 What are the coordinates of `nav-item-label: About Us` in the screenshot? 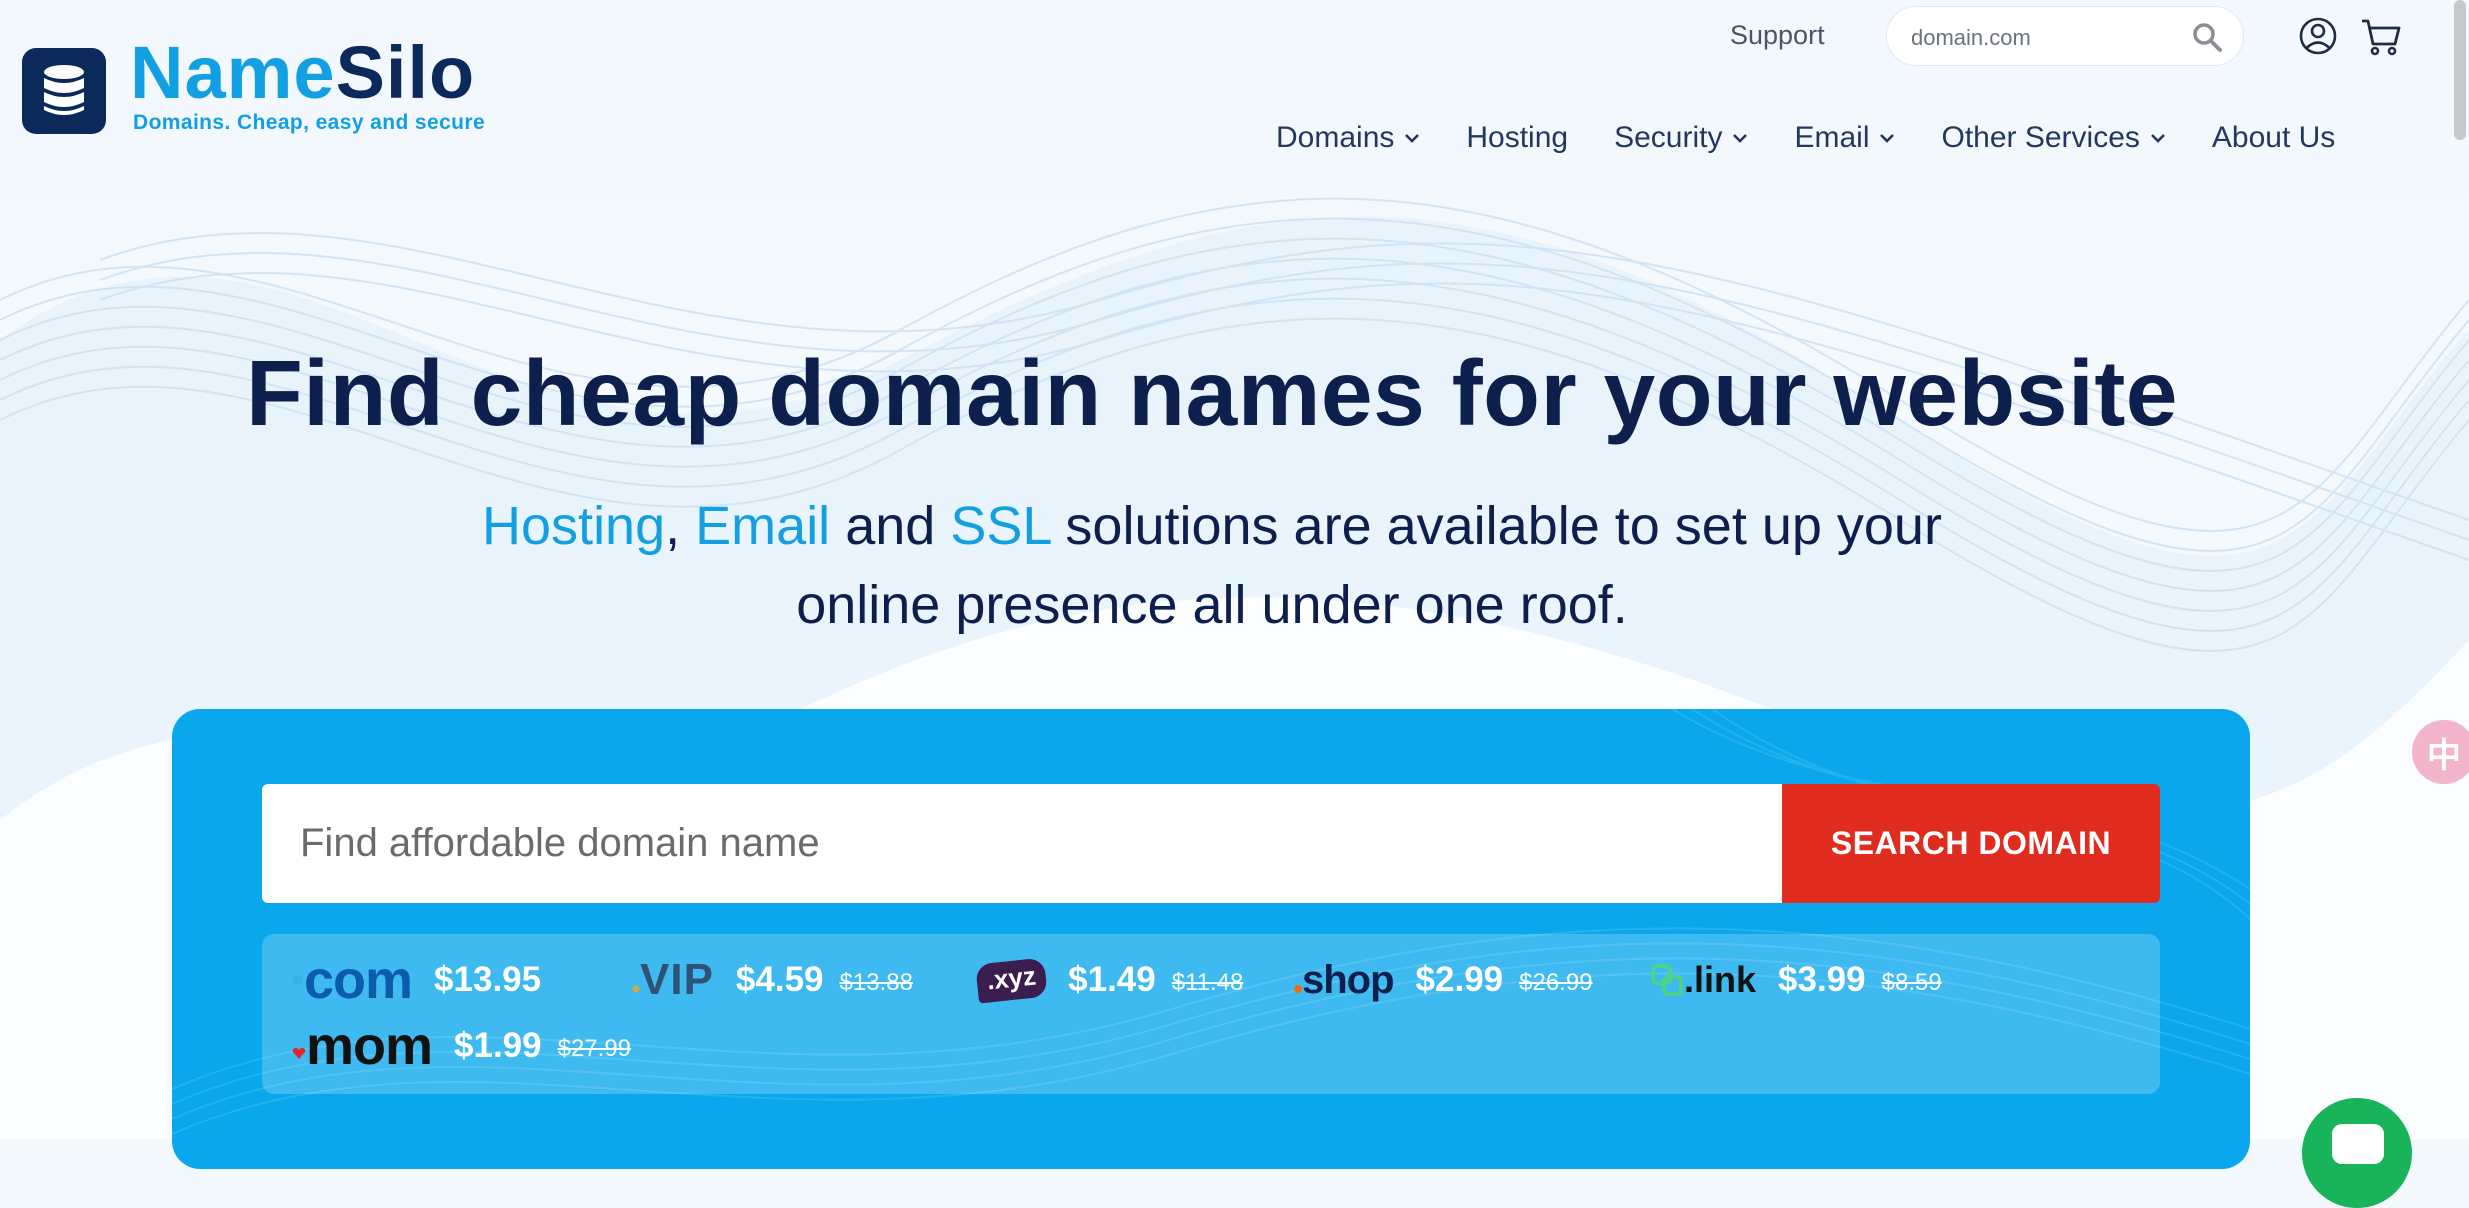 It's located at (2273, 137).